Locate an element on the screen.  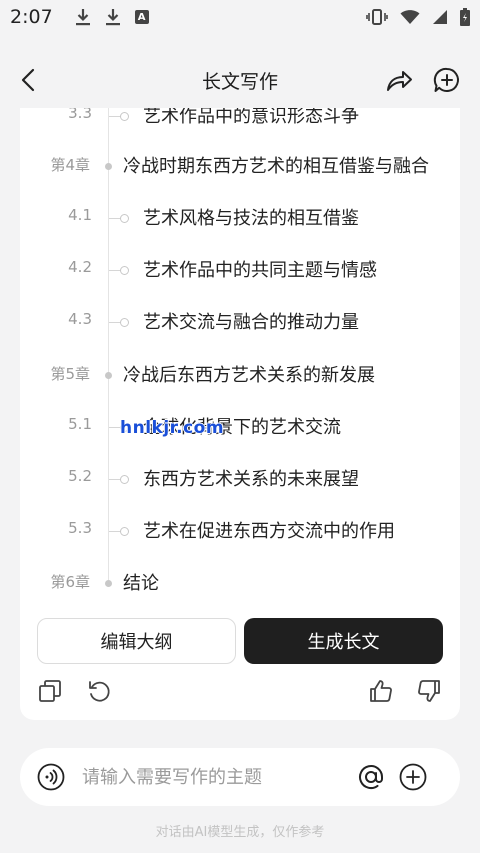
outline-section: 4.2 艺术作品中的共同主题与情感 is located at coordinates (240, 270).